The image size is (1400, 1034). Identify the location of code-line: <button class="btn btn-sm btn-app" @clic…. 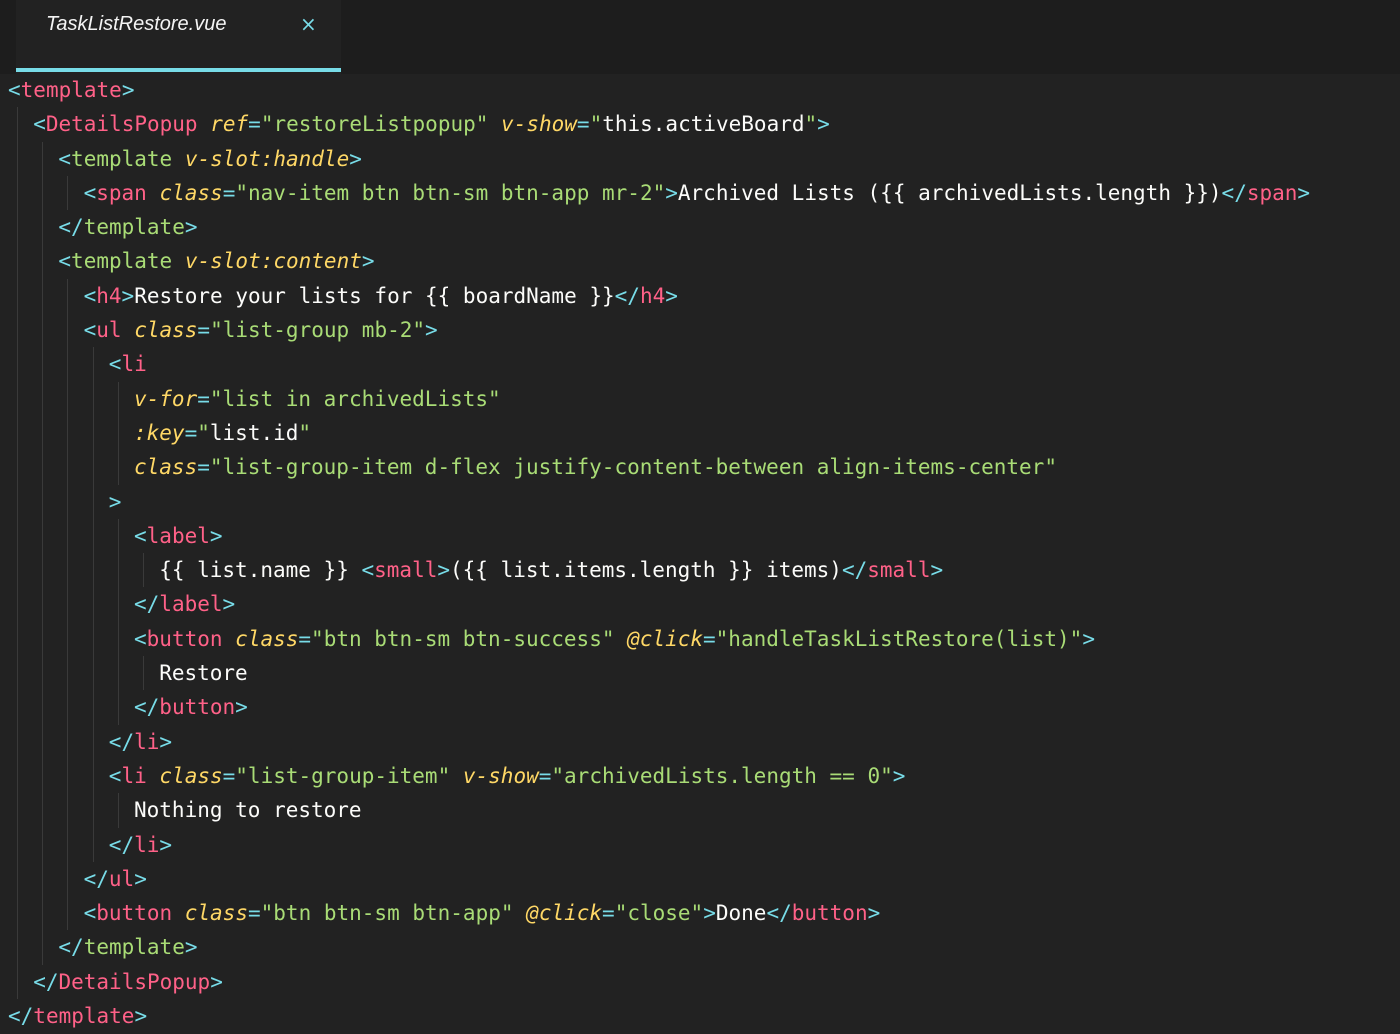
(700, 913).